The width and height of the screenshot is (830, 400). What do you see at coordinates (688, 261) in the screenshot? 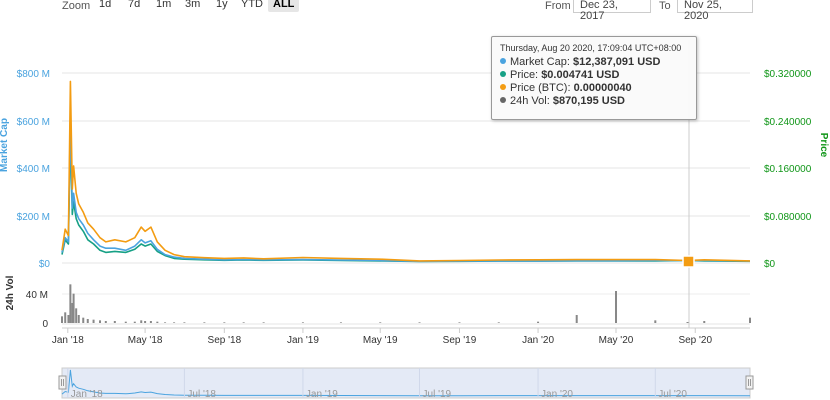
I see `hover-marker` at bounding box center [688, 261].